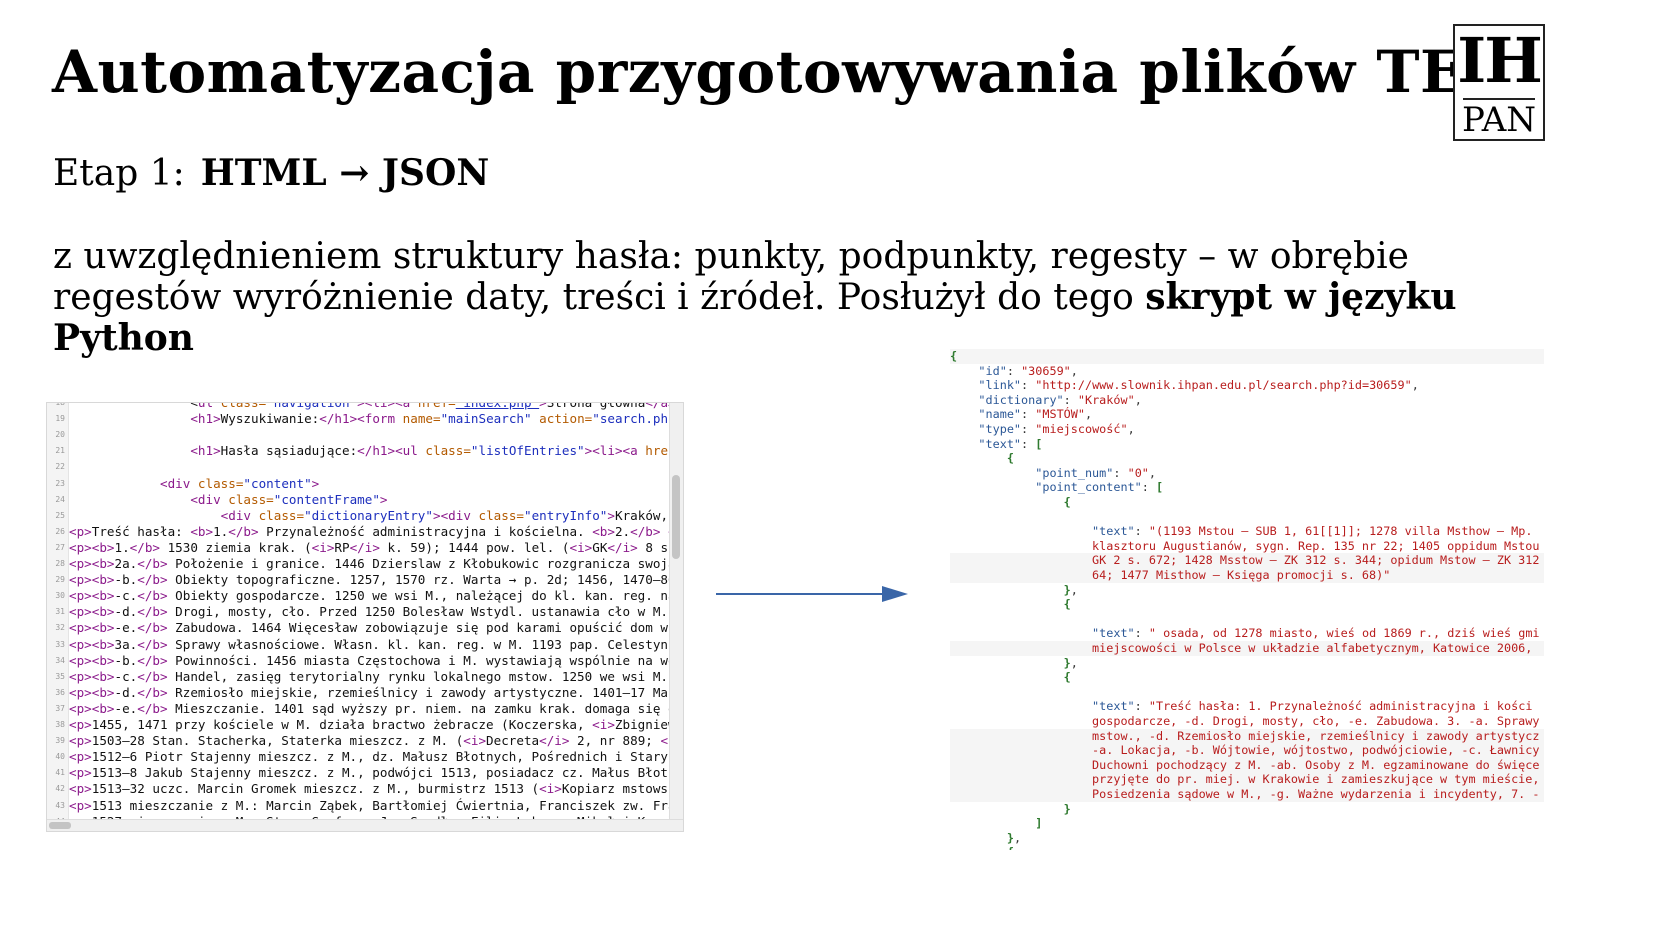  Describe the element at coordinates (364, 547) in the screenshot. I see `code-token: </i>` at that location.